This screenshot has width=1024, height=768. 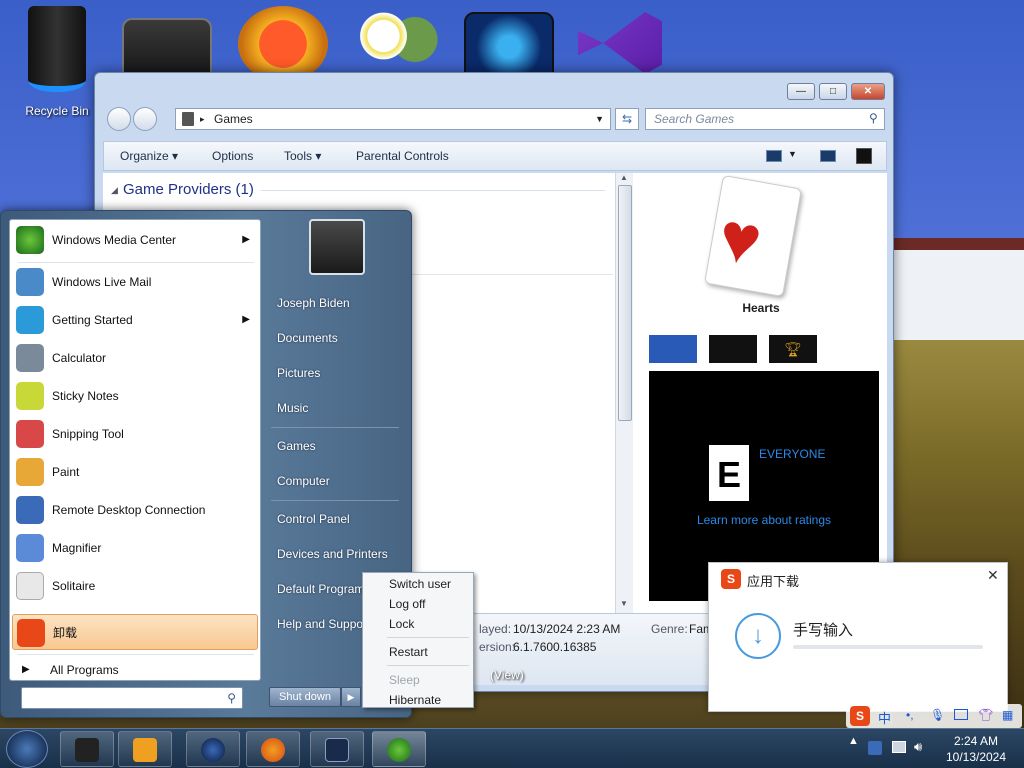 What do you see at coordinates (853, 741) in the screenshot?
I see `show-hidden-icons-icon: ▲` at bounding box center [853, 741].